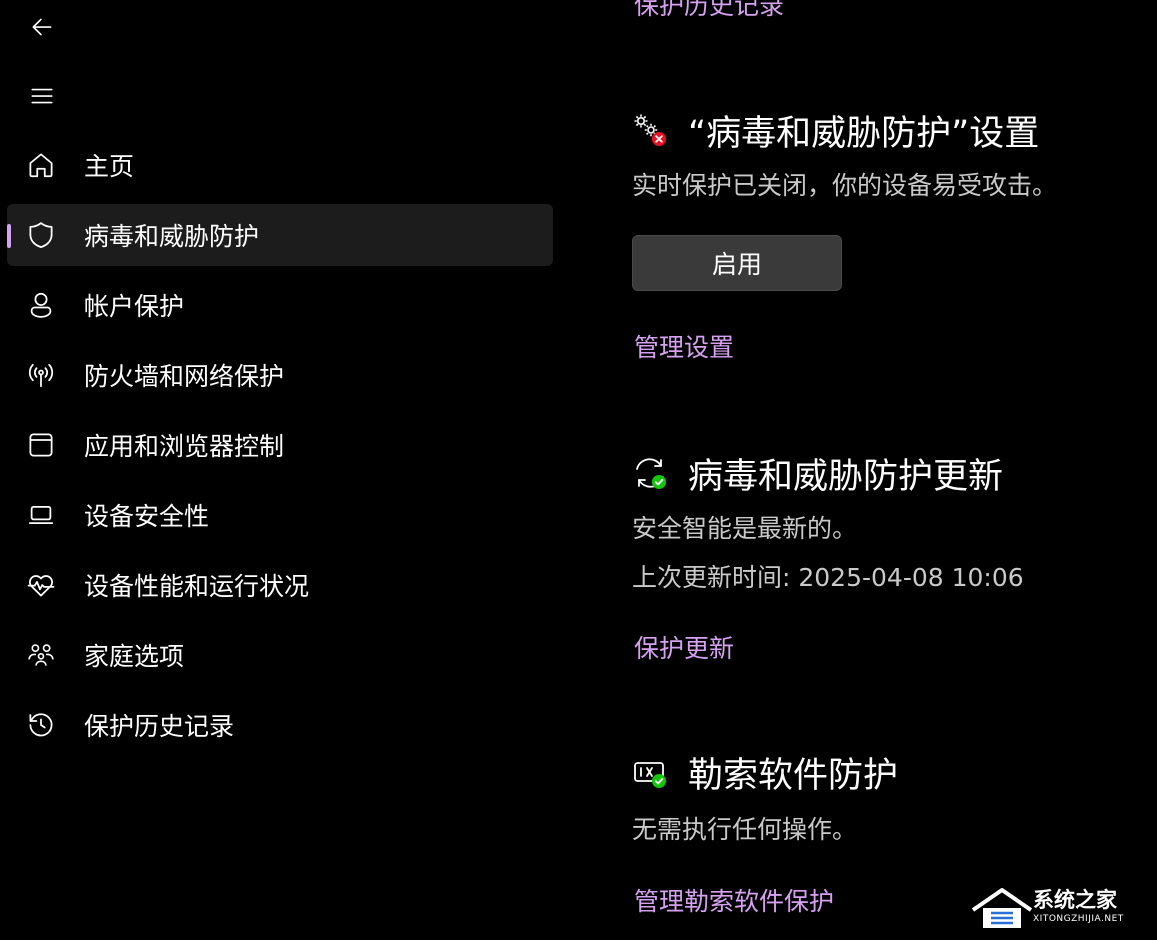 Image resolution: width=1157 pixels, height=940 pixels. I want to click on manage-ransomware-protection-link: 管理勒索软件保护, so click(734, 900).